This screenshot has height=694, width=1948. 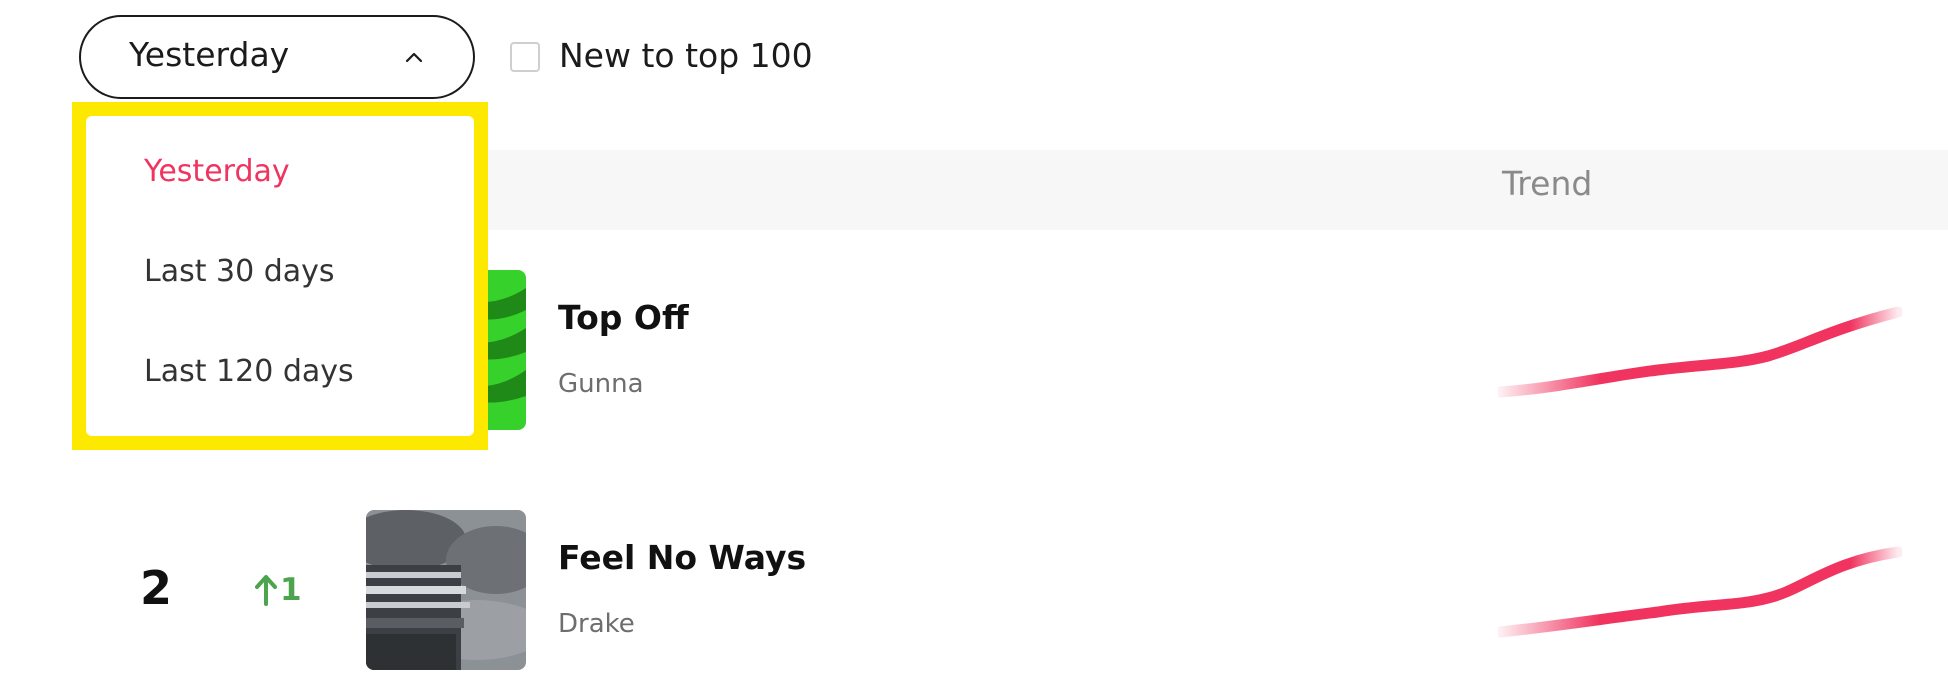 I want to click on menu-item-yesterday: Yesterday, so click(x=217, y=172).